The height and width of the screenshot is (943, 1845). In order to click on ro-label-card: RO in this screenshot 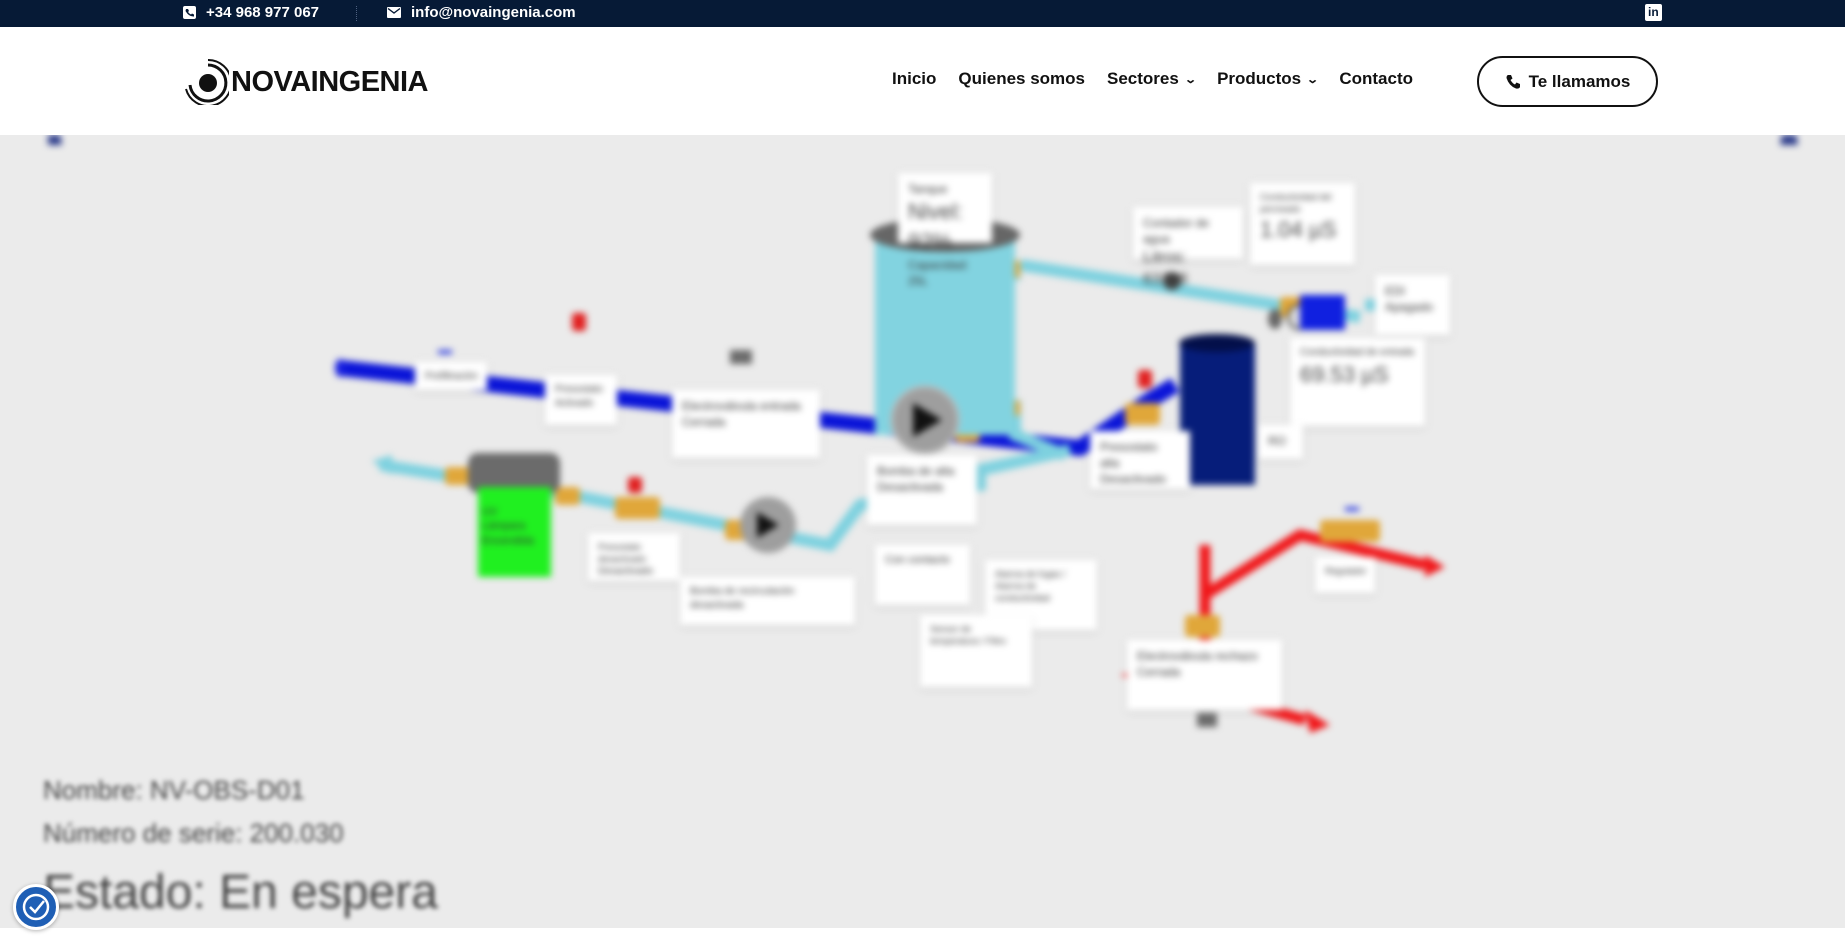, I will do `click(1280, 442)`.